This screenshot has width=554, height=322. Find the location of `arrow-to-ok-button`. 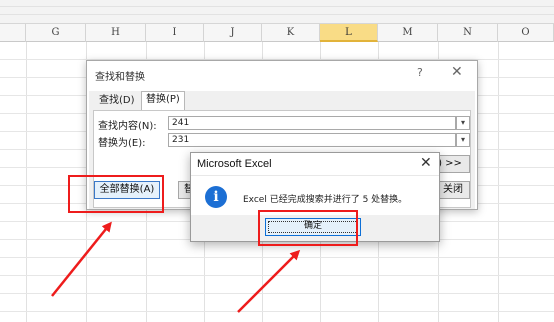

arrow-to-ok-button is located at coordinates (269, 281).